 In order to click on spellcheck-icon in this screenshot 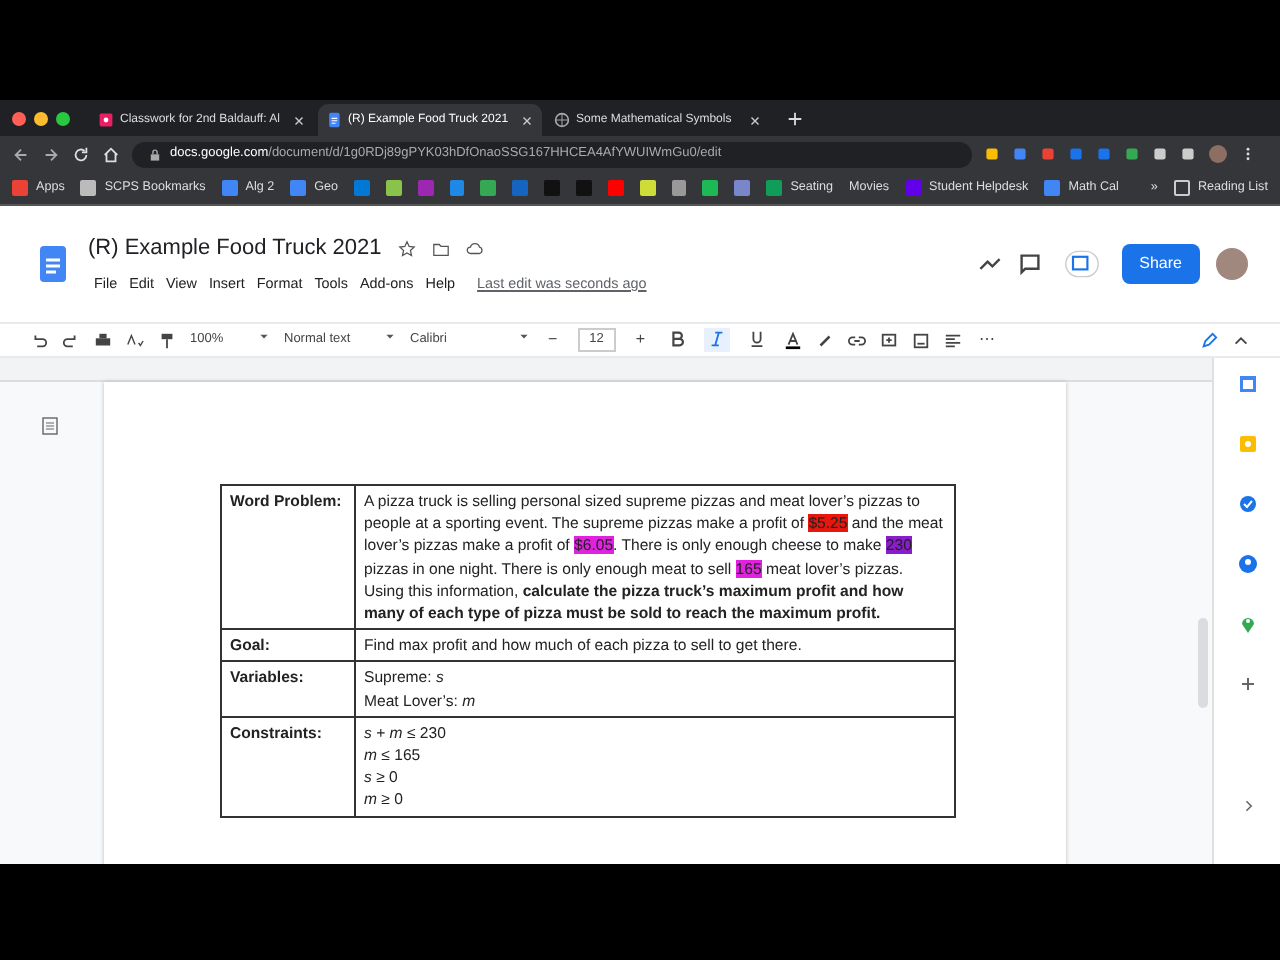, I will do `click(135, 340)`.